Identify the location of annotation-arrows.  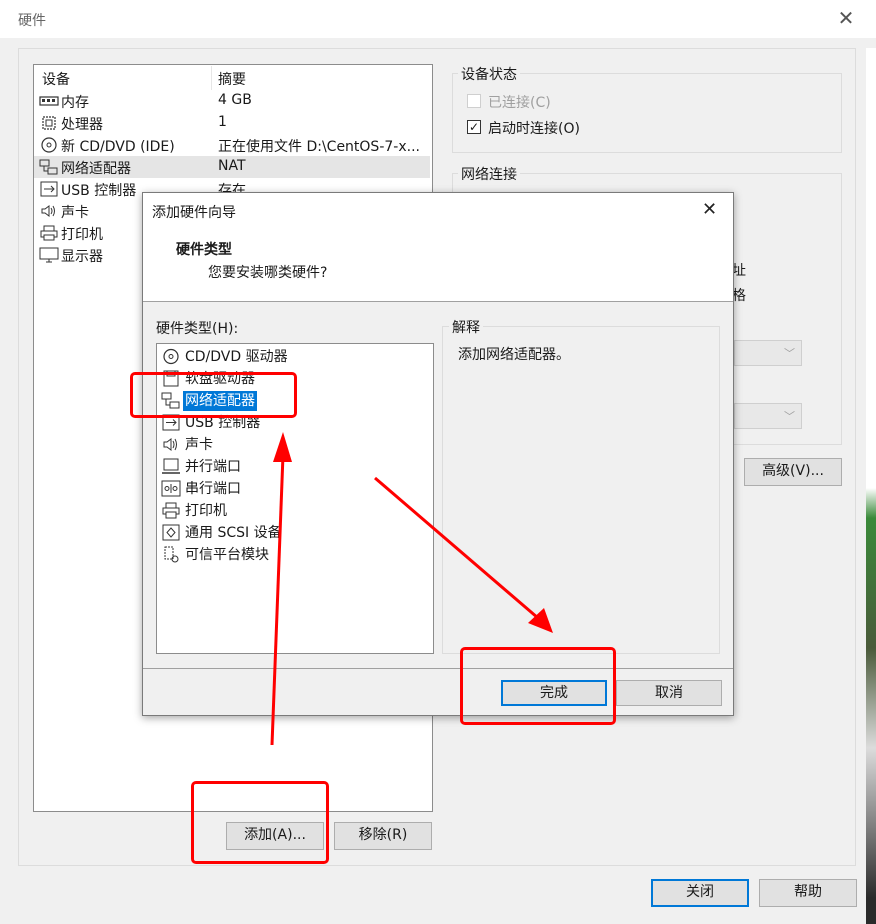
(411, 589).